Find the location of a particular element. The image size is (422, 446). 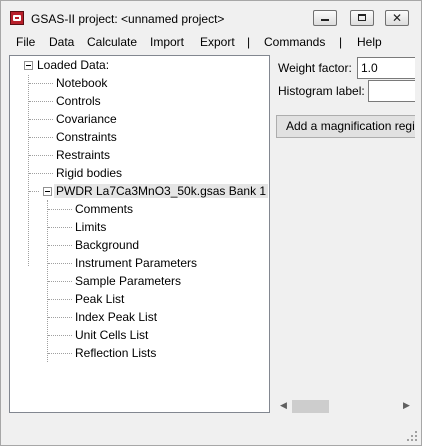

gsas-app-icon is located at coordinates (17, 18).